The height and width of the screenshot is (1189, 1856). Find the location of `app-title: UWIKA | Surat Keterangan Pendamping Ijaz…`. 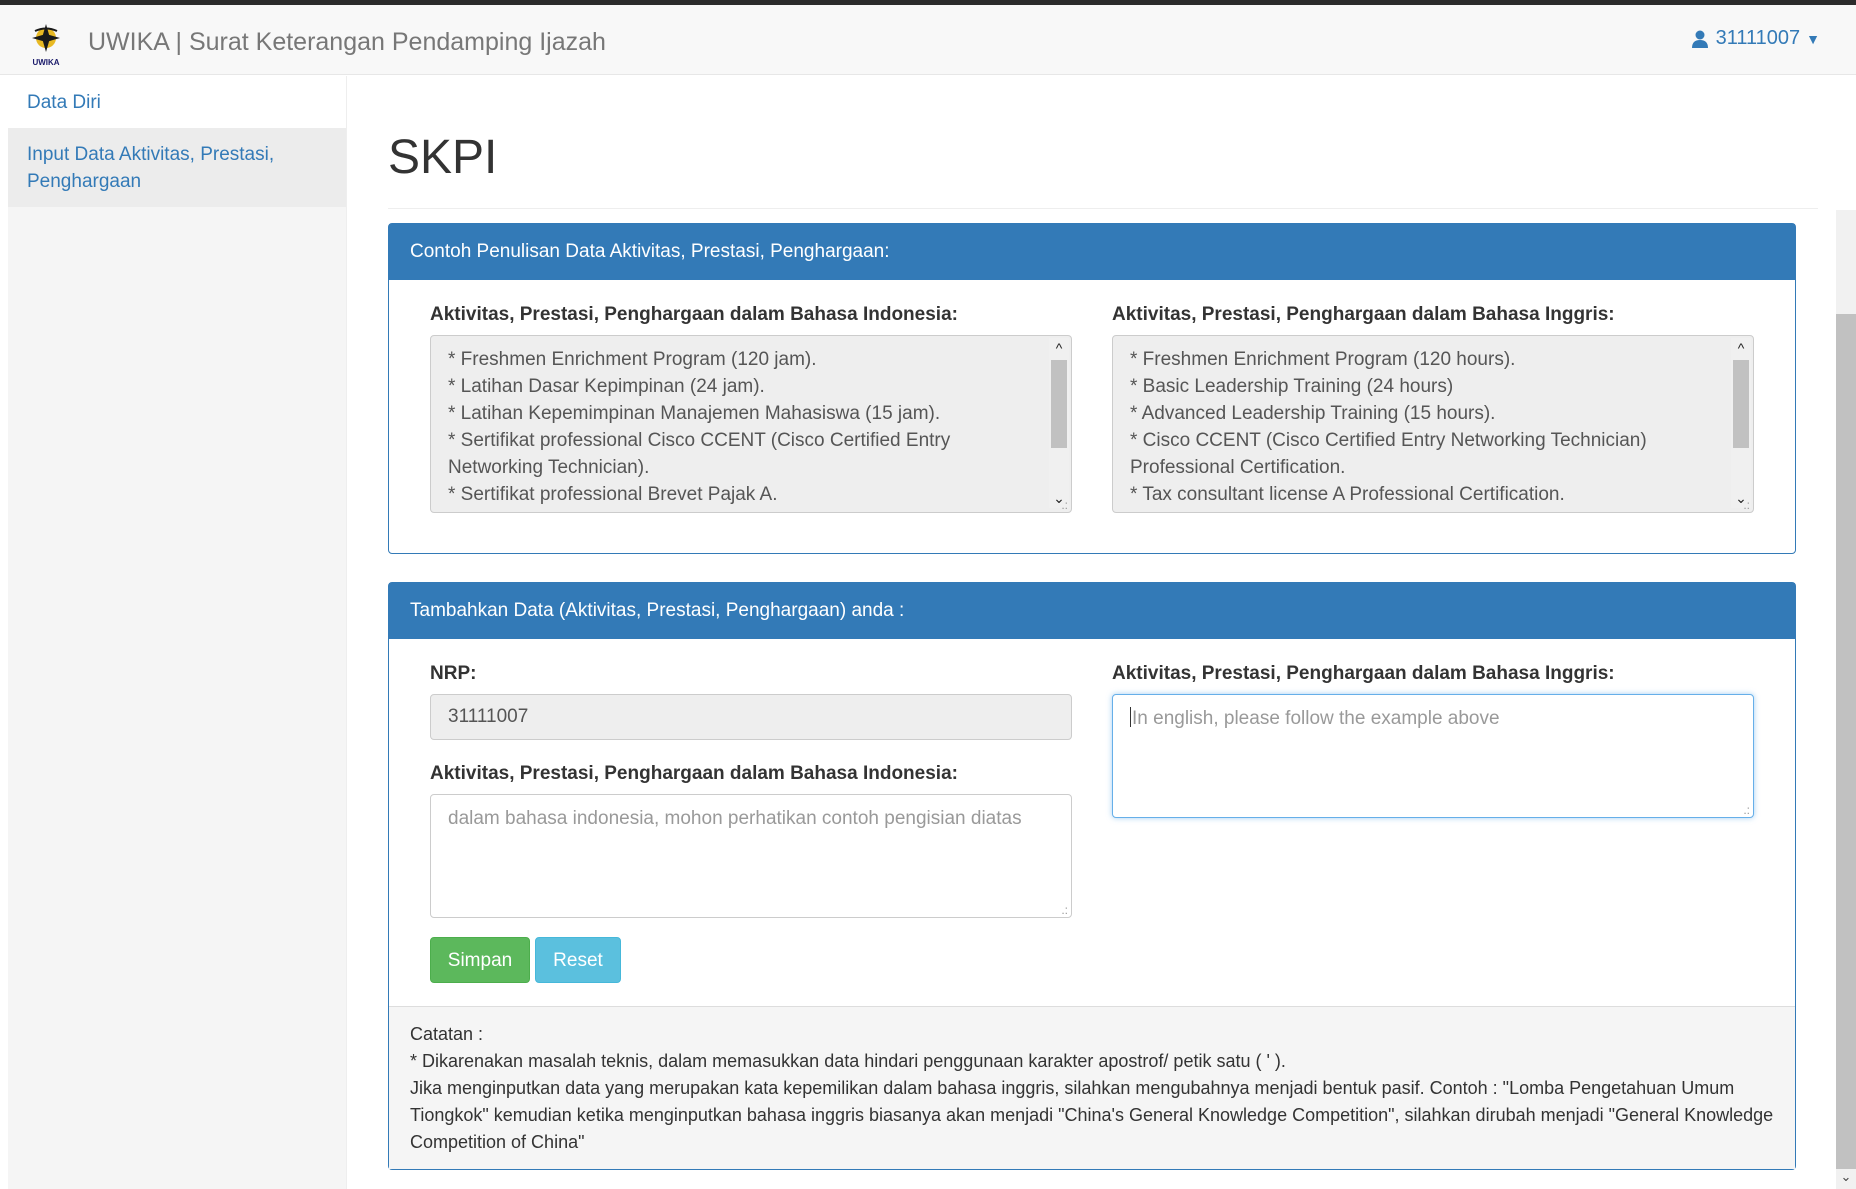

app-title: UWIKA | Surat Keterangan Pendamping Ijaz… is located at coordinates (347, 42).